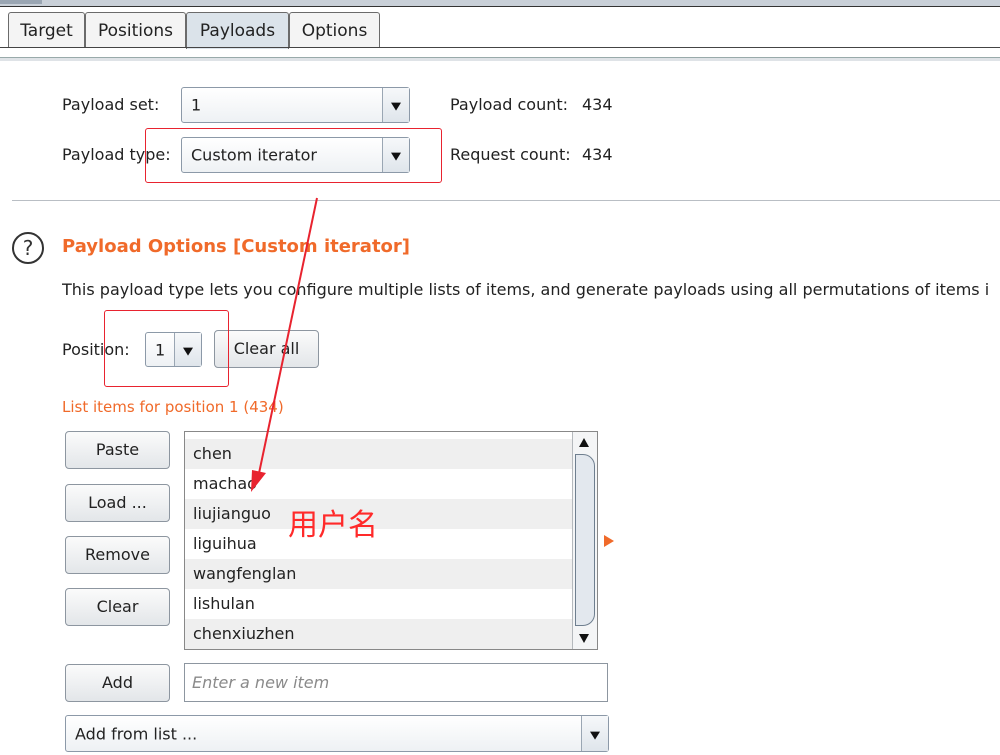 The width and height of the screenshot is (1000, 755). What do you see at coordinates (117, 555) in the screenshot?
I see `remove-button: Remove` at bounding box center [117, 555].